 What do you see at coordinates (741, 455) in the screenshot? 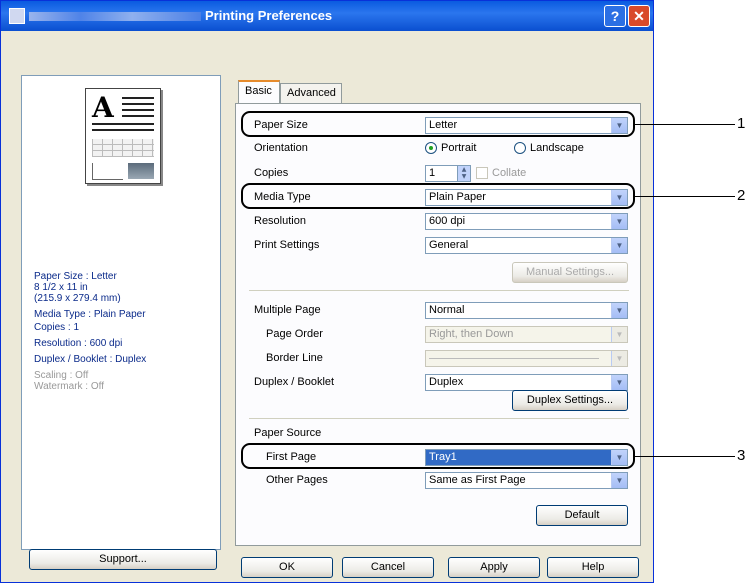
I see `callout-number: 3` at bounding box center [741, 455].